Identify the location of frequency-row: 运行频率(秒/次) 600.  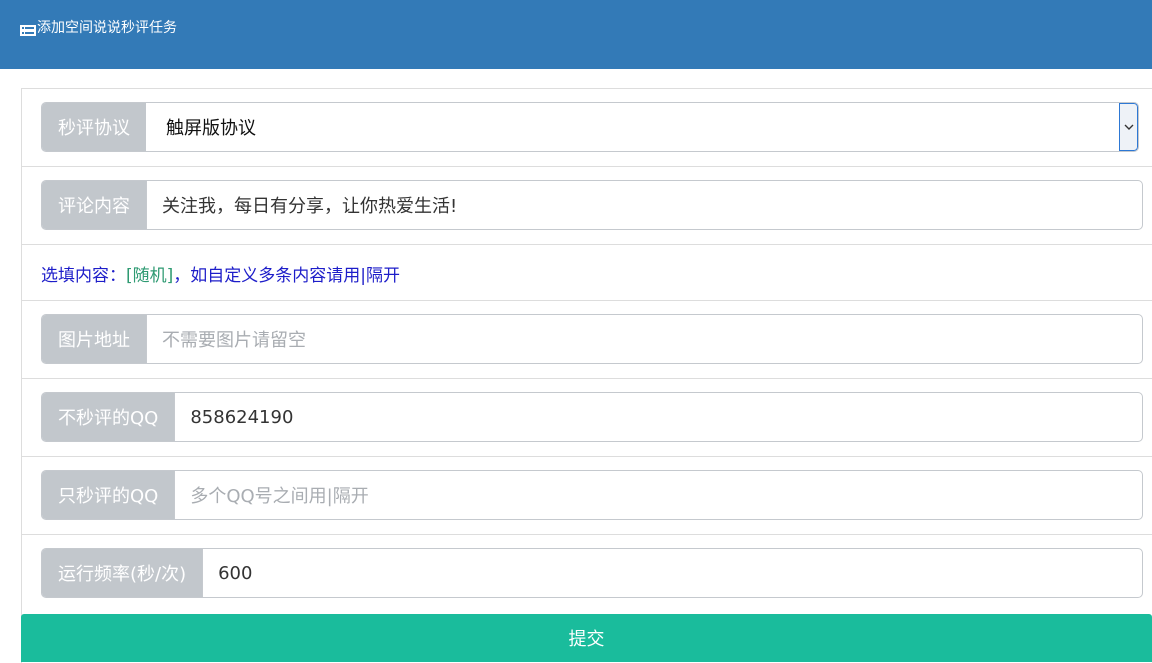
(587, 574).